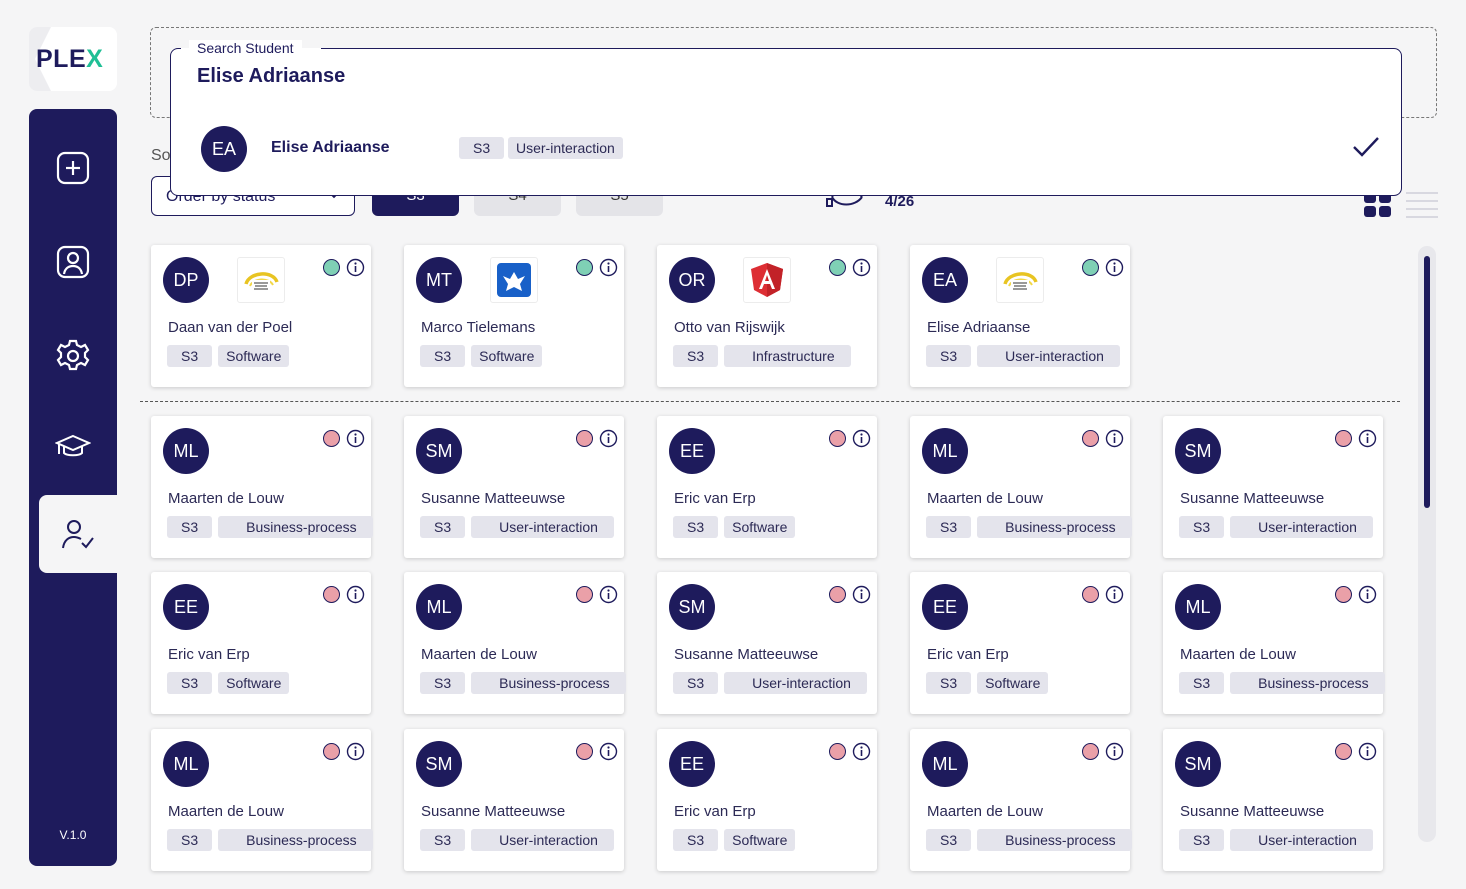 This screenshot has height=889, width=1466. I want to click on student-card: OR Otto van Rijswijk S3 Infrastructure, so click(767, 316).